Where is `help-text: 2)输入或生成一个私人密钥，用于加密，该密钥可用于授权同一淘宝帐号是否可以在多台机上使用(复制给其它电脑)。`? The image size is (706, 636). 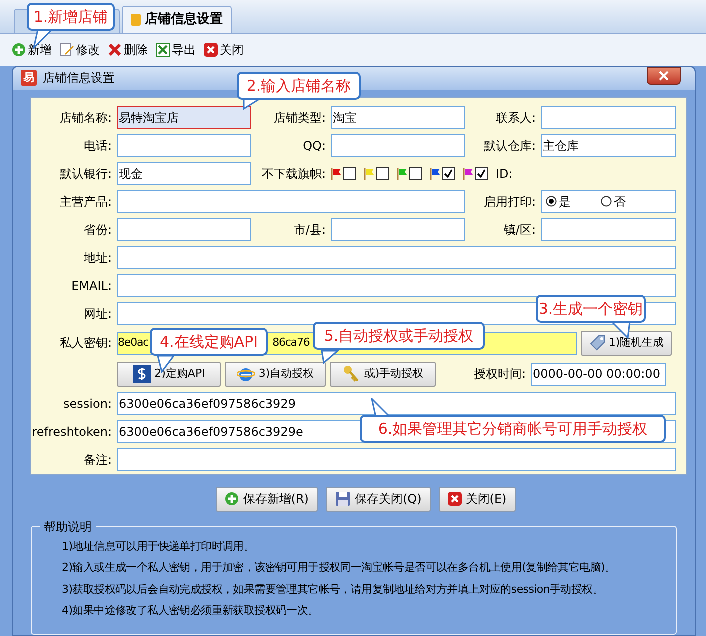 help-text: 2)输入或生成一个私人密钥，用于加密，该密钥可用于授权同一淘宝帐号是否可以在多台机上使用(复制给其它电脑)。 is located at coordinates (339, 568).